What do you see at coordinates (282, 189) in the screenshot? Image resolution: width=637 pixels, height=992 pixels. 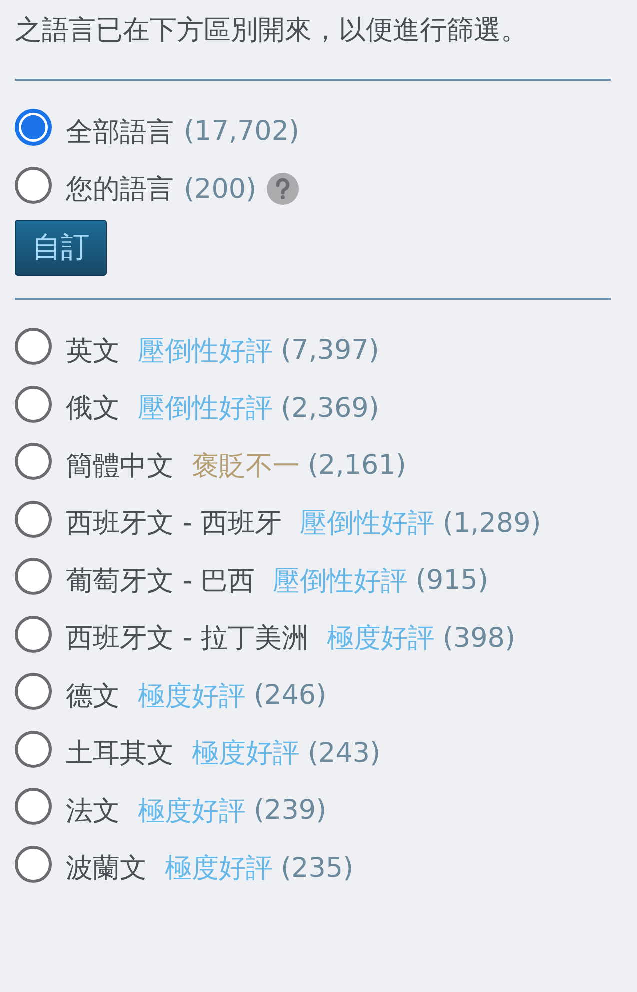 I see `help-icon` at bounding box center [282, 189].